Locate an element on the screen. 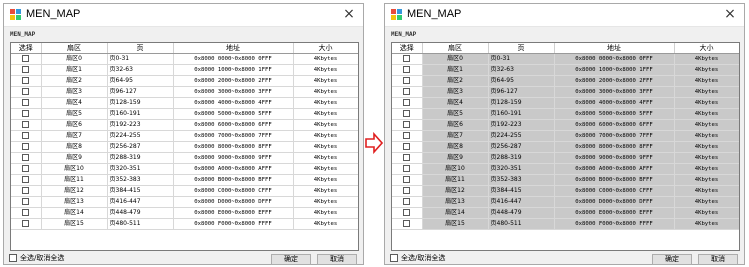 This screenshot has width=749, height=267. sector-cell: 扇区14 is located at coordinates (74, 213).